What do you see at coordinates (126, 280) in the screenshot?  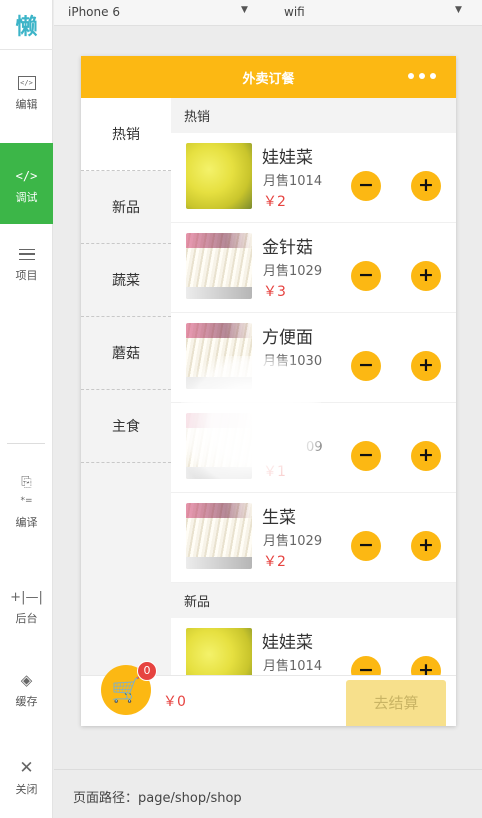 I see `category-item: 蔬菜` at bounding box center [126, 280].